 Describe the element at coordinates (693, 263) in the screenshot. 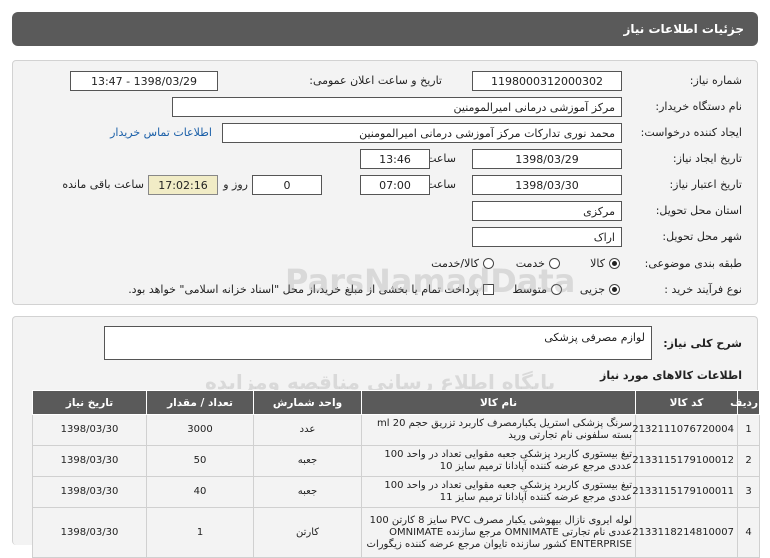

I see `category-label: طبقه بندی موضوعی:` at that location.